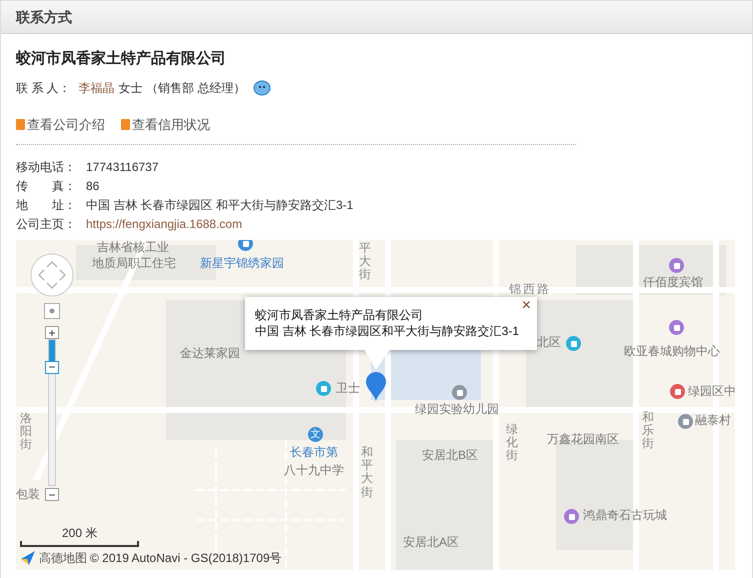  What do you see at coordinates (63, 558) in the screenshot?
I see `logo-text: 高德地图` at bounding box center [63, 558].